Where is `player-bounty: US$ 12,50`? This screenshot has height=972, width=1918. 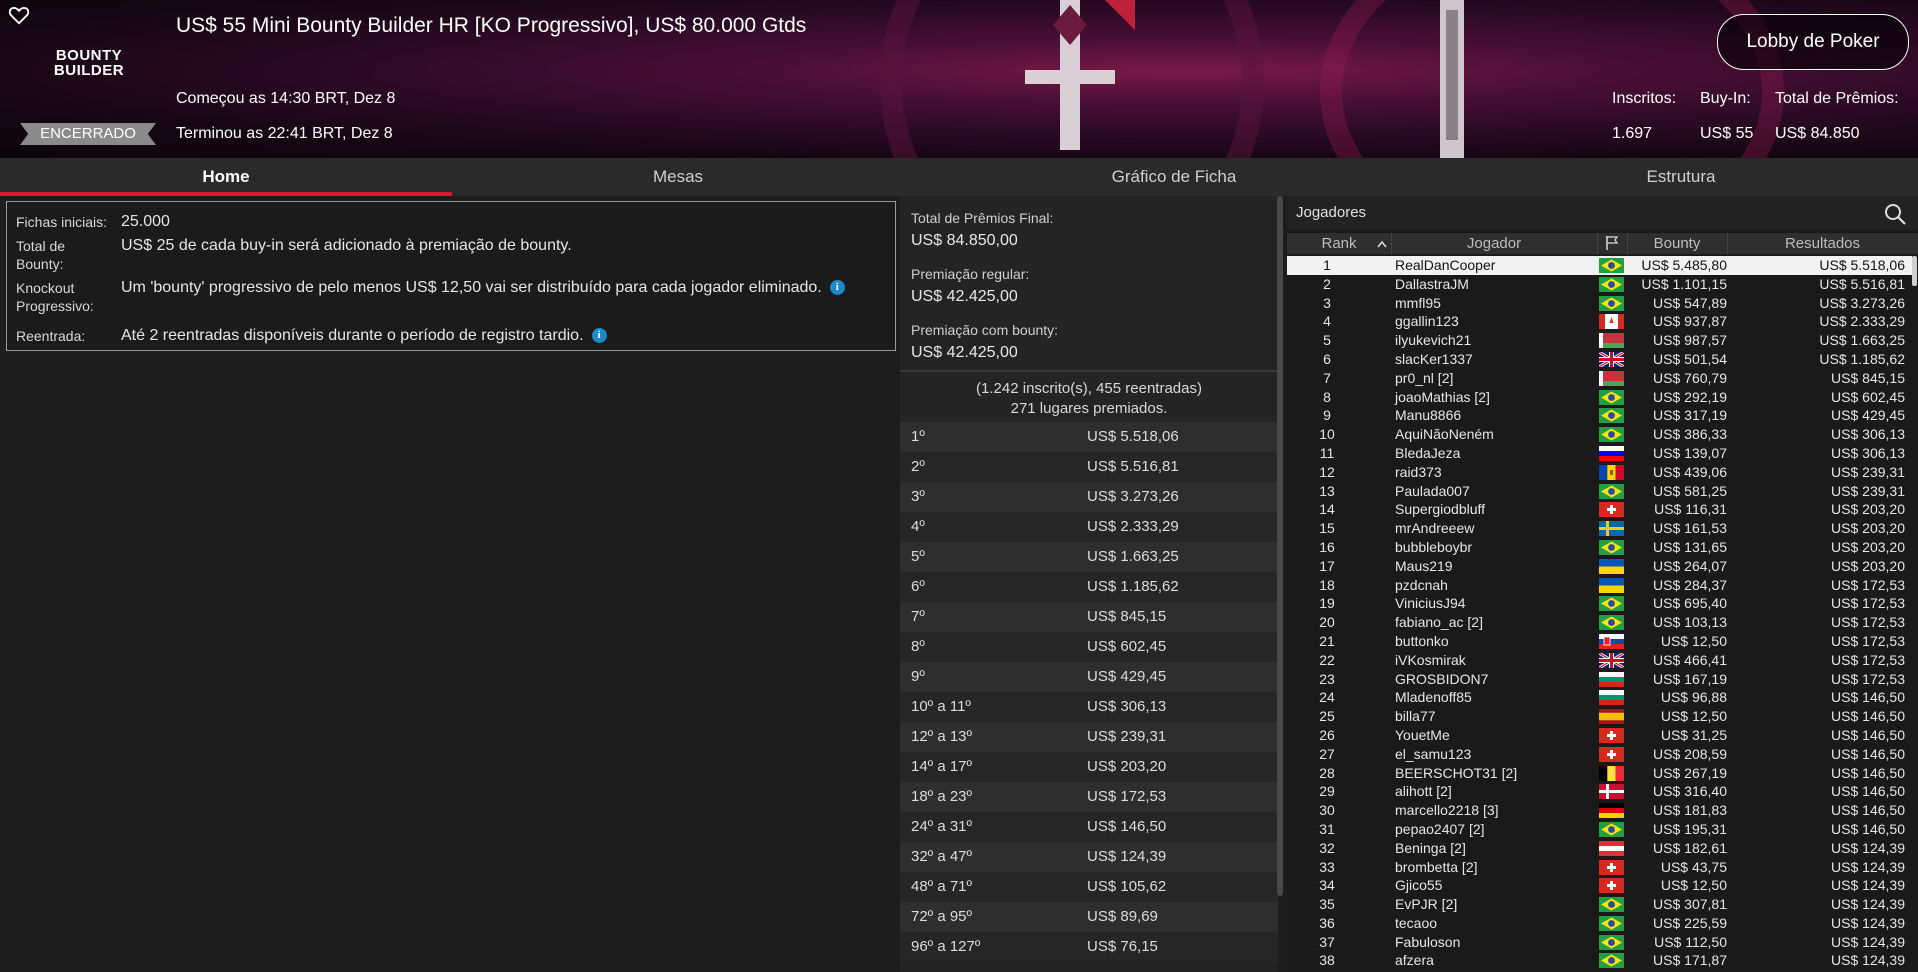
player-bounty: US$ 12,50 is located at coordinates (1693, 885).